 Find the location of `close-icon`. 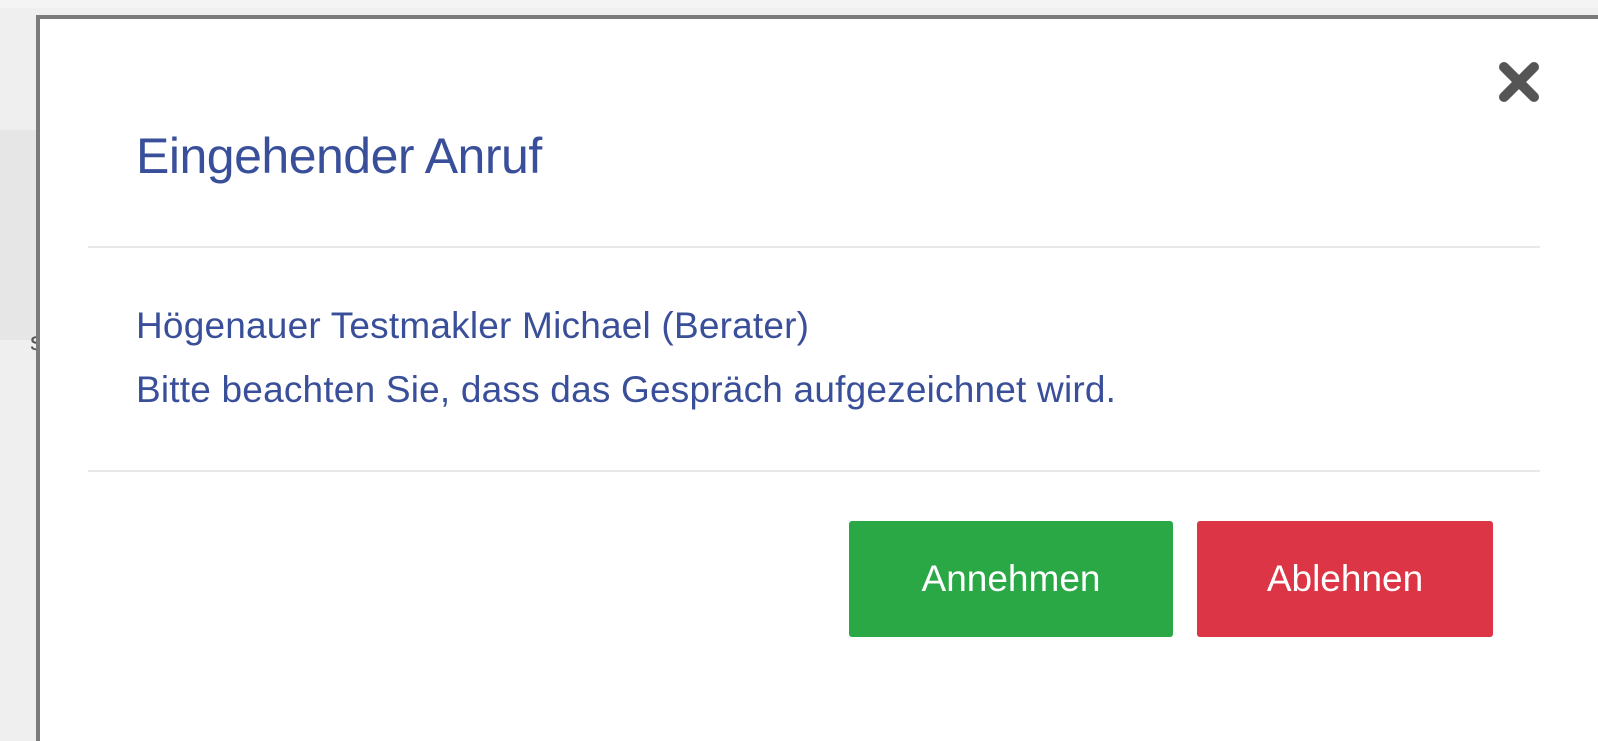

close-icon is located at coordinates (1519, 82).